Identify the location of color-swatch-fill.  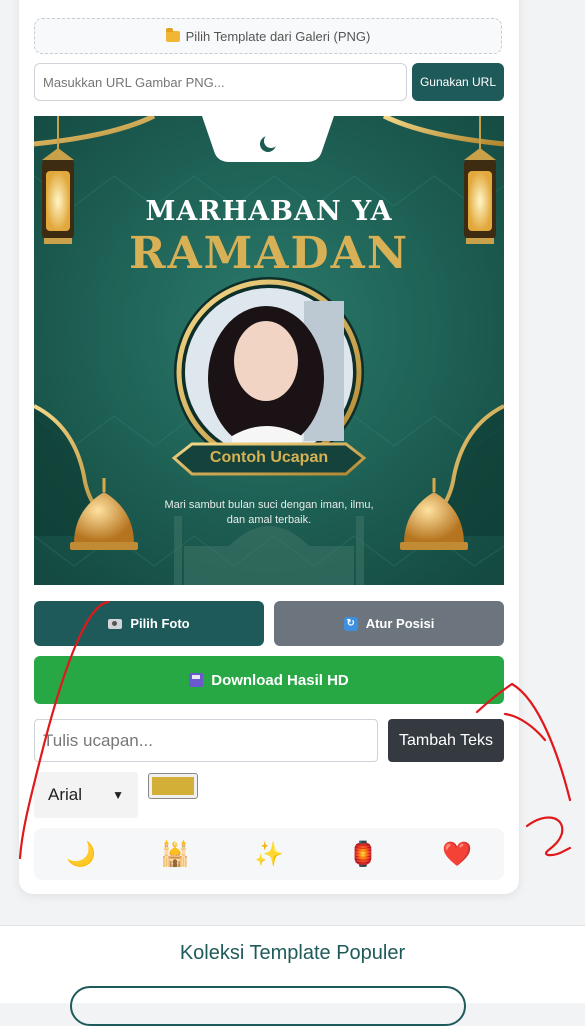
(173, 786).